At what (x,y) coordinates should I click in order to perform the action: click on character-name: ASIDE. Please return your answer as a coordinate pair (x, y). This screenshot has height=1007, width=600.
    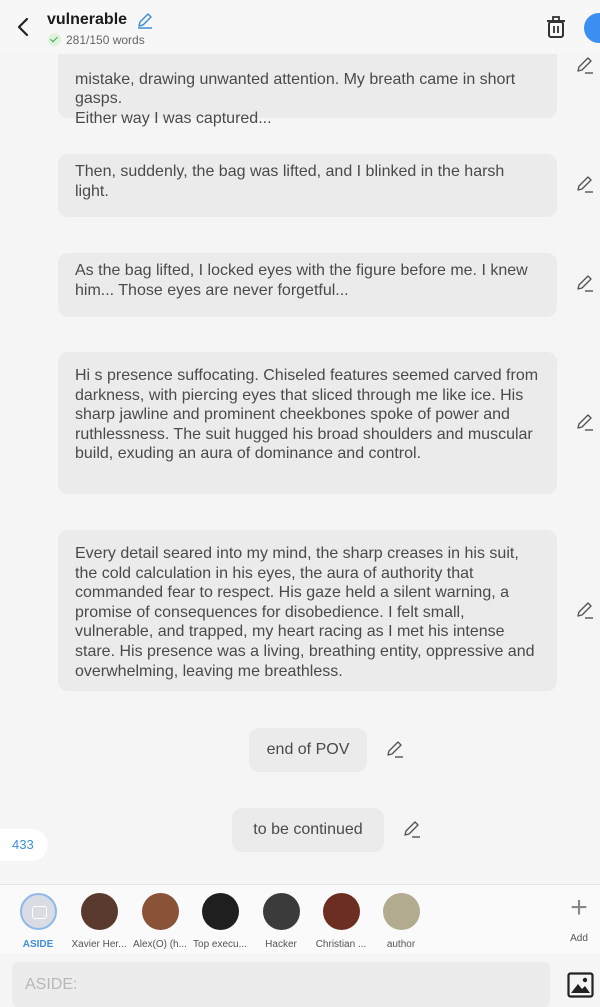
    Looking at the image, I should click on (38, 944).